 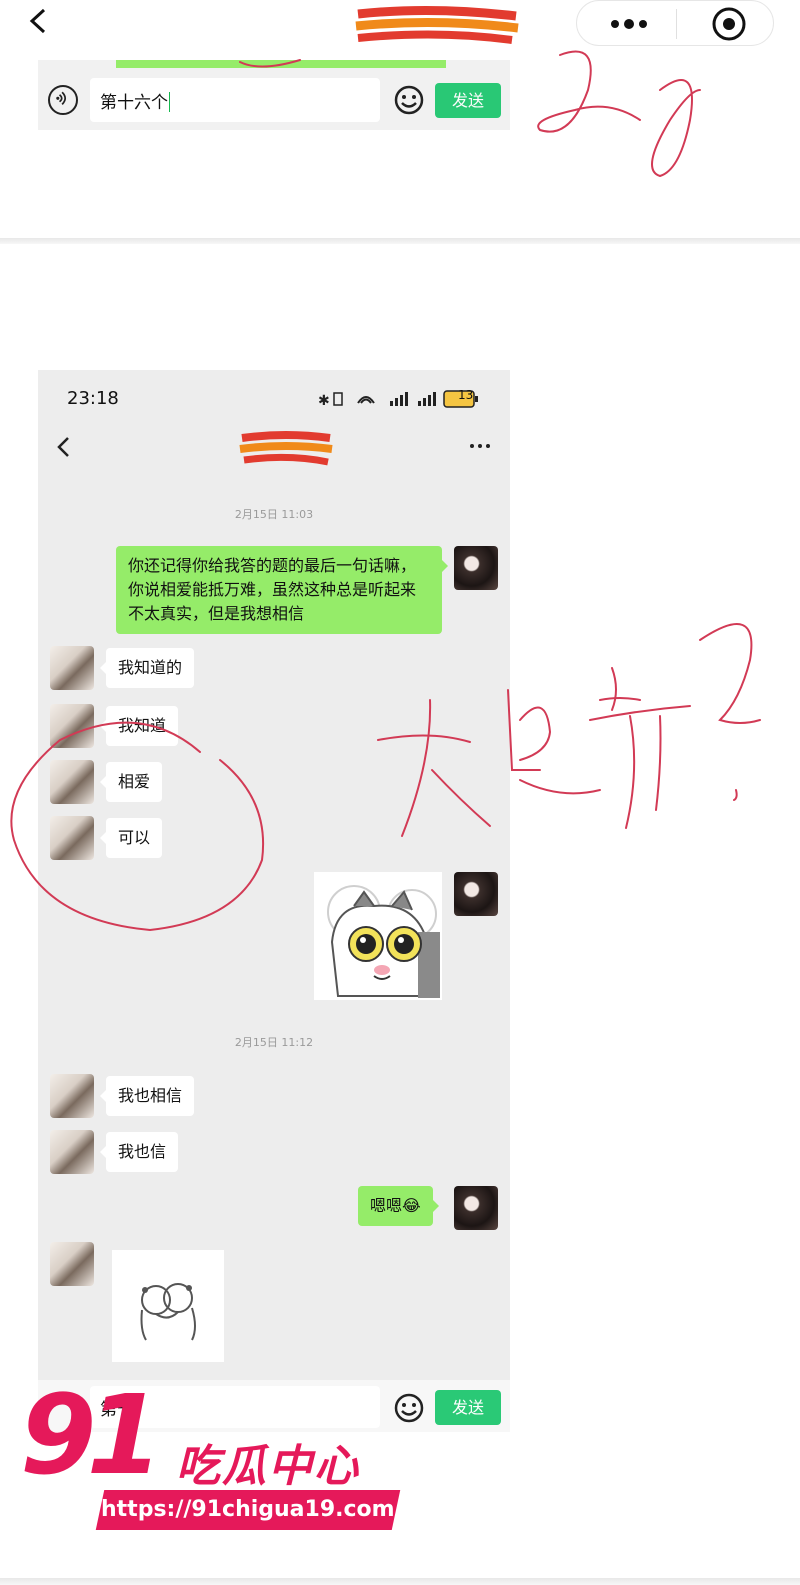 I want to click on sticker-hug, so click(x=168, y=1306).